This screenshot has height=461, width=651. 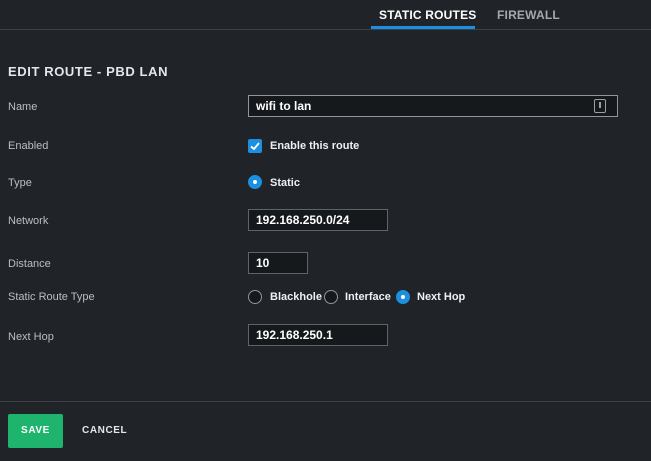 I want to click on active-tab-indicator, so click(x=423, y=27).